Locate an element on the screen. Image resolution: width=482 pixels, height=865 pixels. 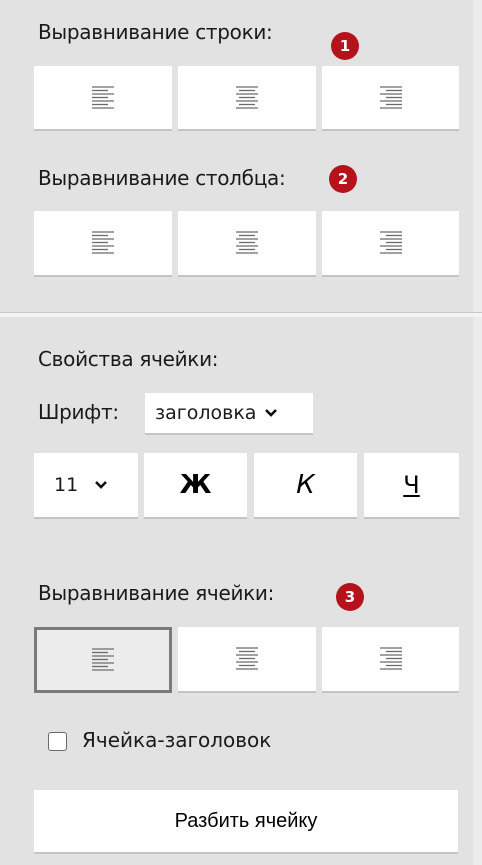
cell-align-right-button is located at coordinates (390, 660).